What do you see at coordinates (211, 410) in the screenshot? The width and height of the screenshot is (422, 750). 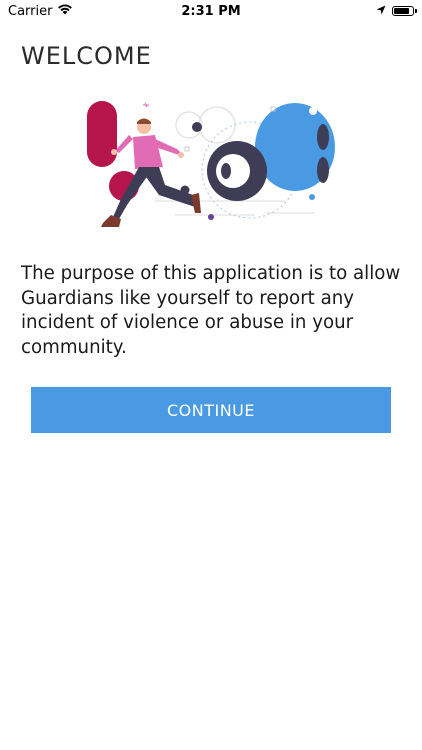 I see `continue-button: CONTINUE` at bounding box center [211, 410].